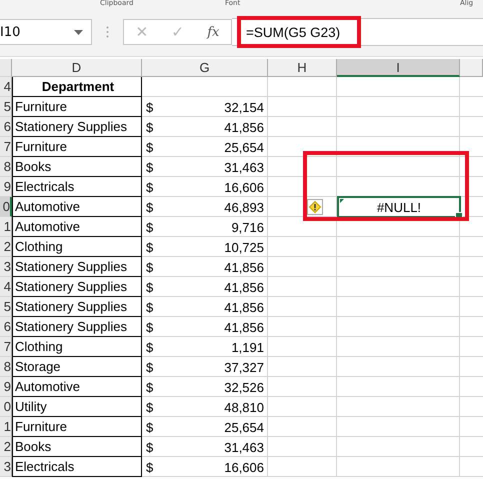  Describe the element at coordinates (205, 68) in the screenshot. I see `column-header: G` at that location.